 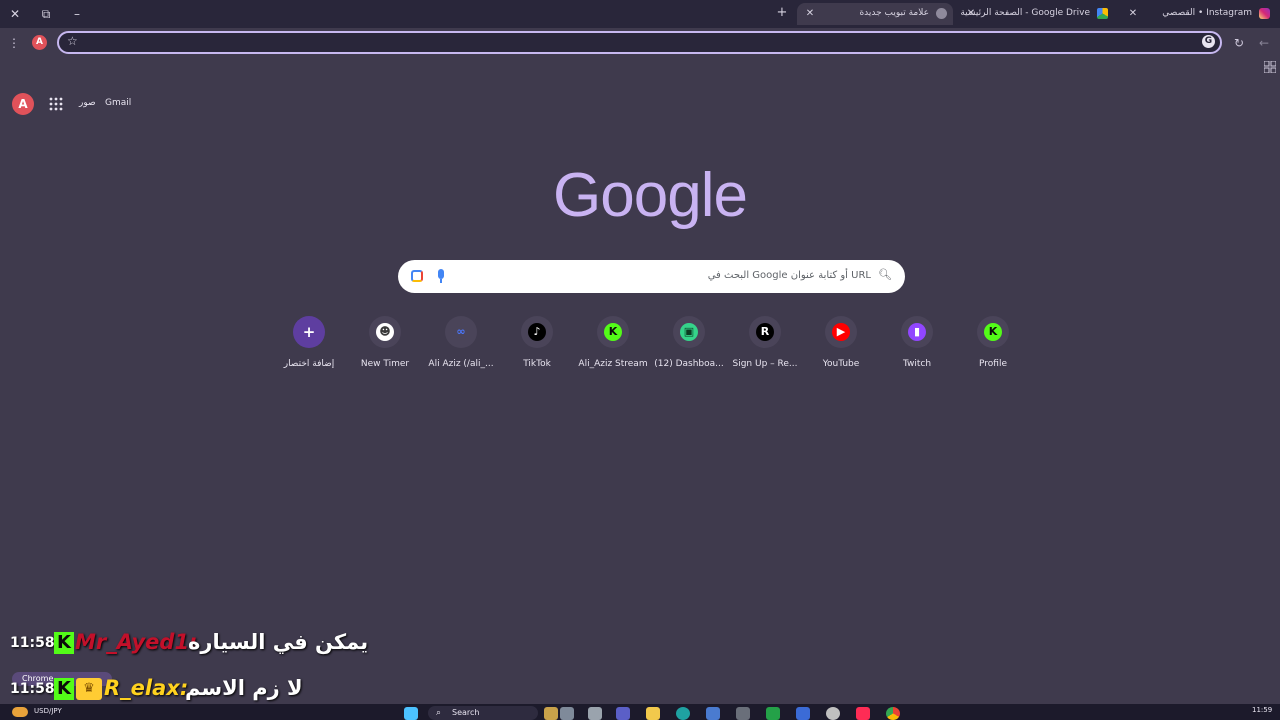 What do you see at coordinates (46, 14) in the screenshot?
I see `maximize-window-button: ⧉` at bounding box center [46, 14].